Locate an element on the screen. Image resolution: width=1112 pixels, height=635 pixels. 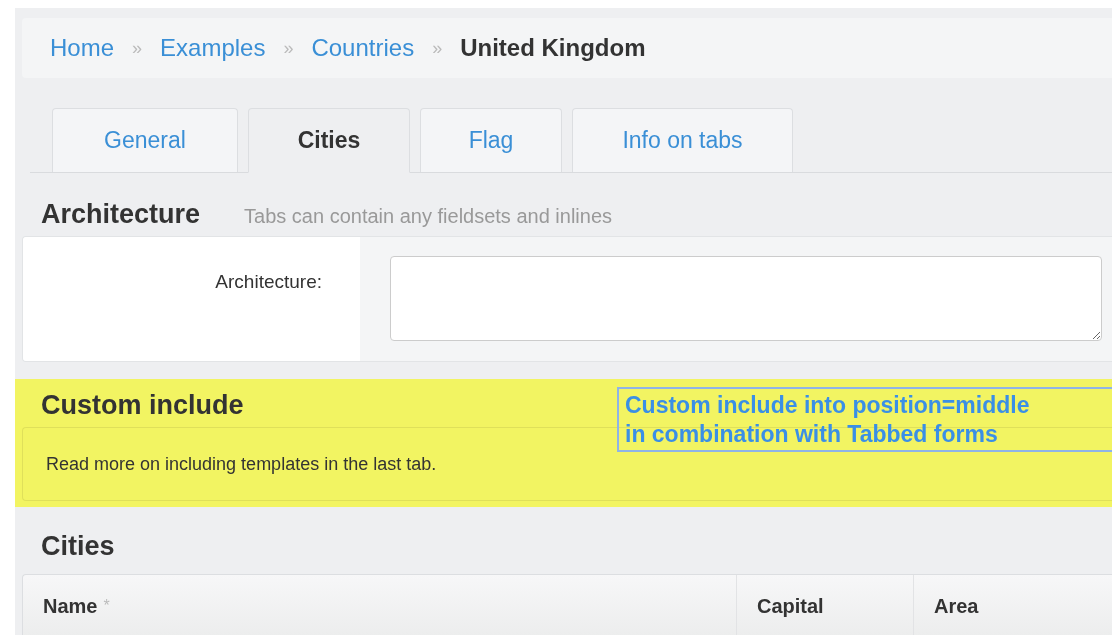
tab: Cities is located at coordinates (329, 140).